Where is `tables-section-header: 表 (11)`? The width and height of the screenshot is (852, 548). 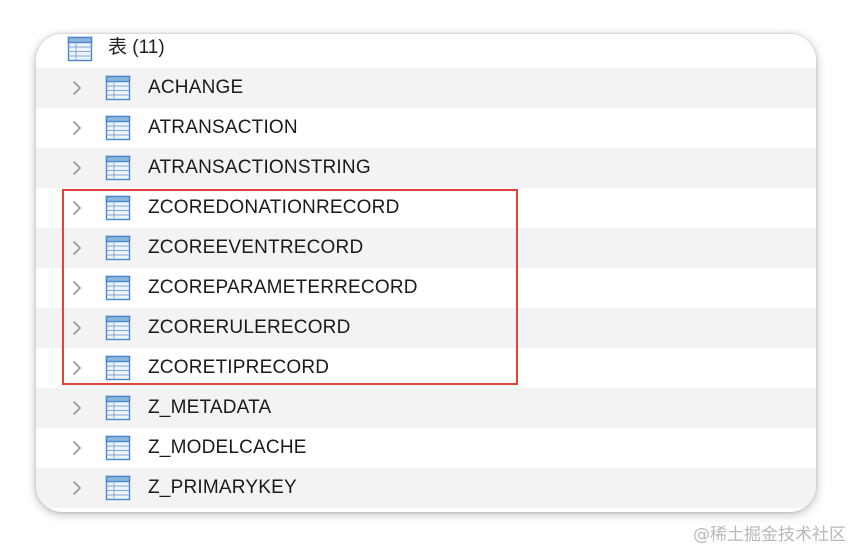 tables-section-header: 表 (11) is located at coordinates (426, 51).